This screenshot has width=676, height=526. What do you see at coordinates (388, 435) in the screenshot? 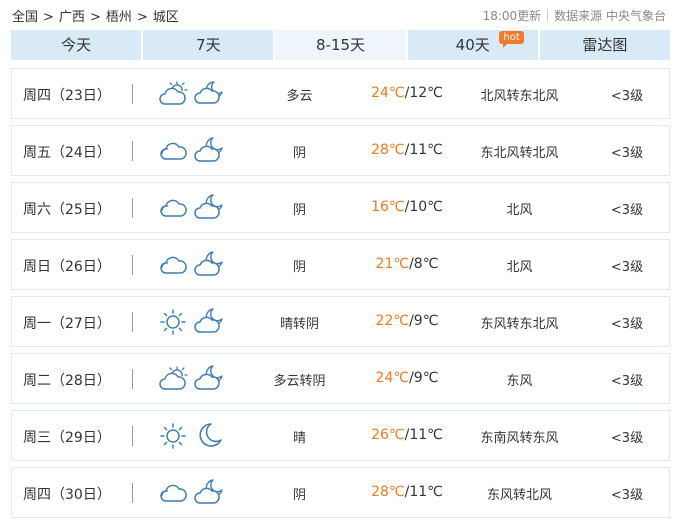
I see `high-temp: 26℃` at bounding box center [388, 435].